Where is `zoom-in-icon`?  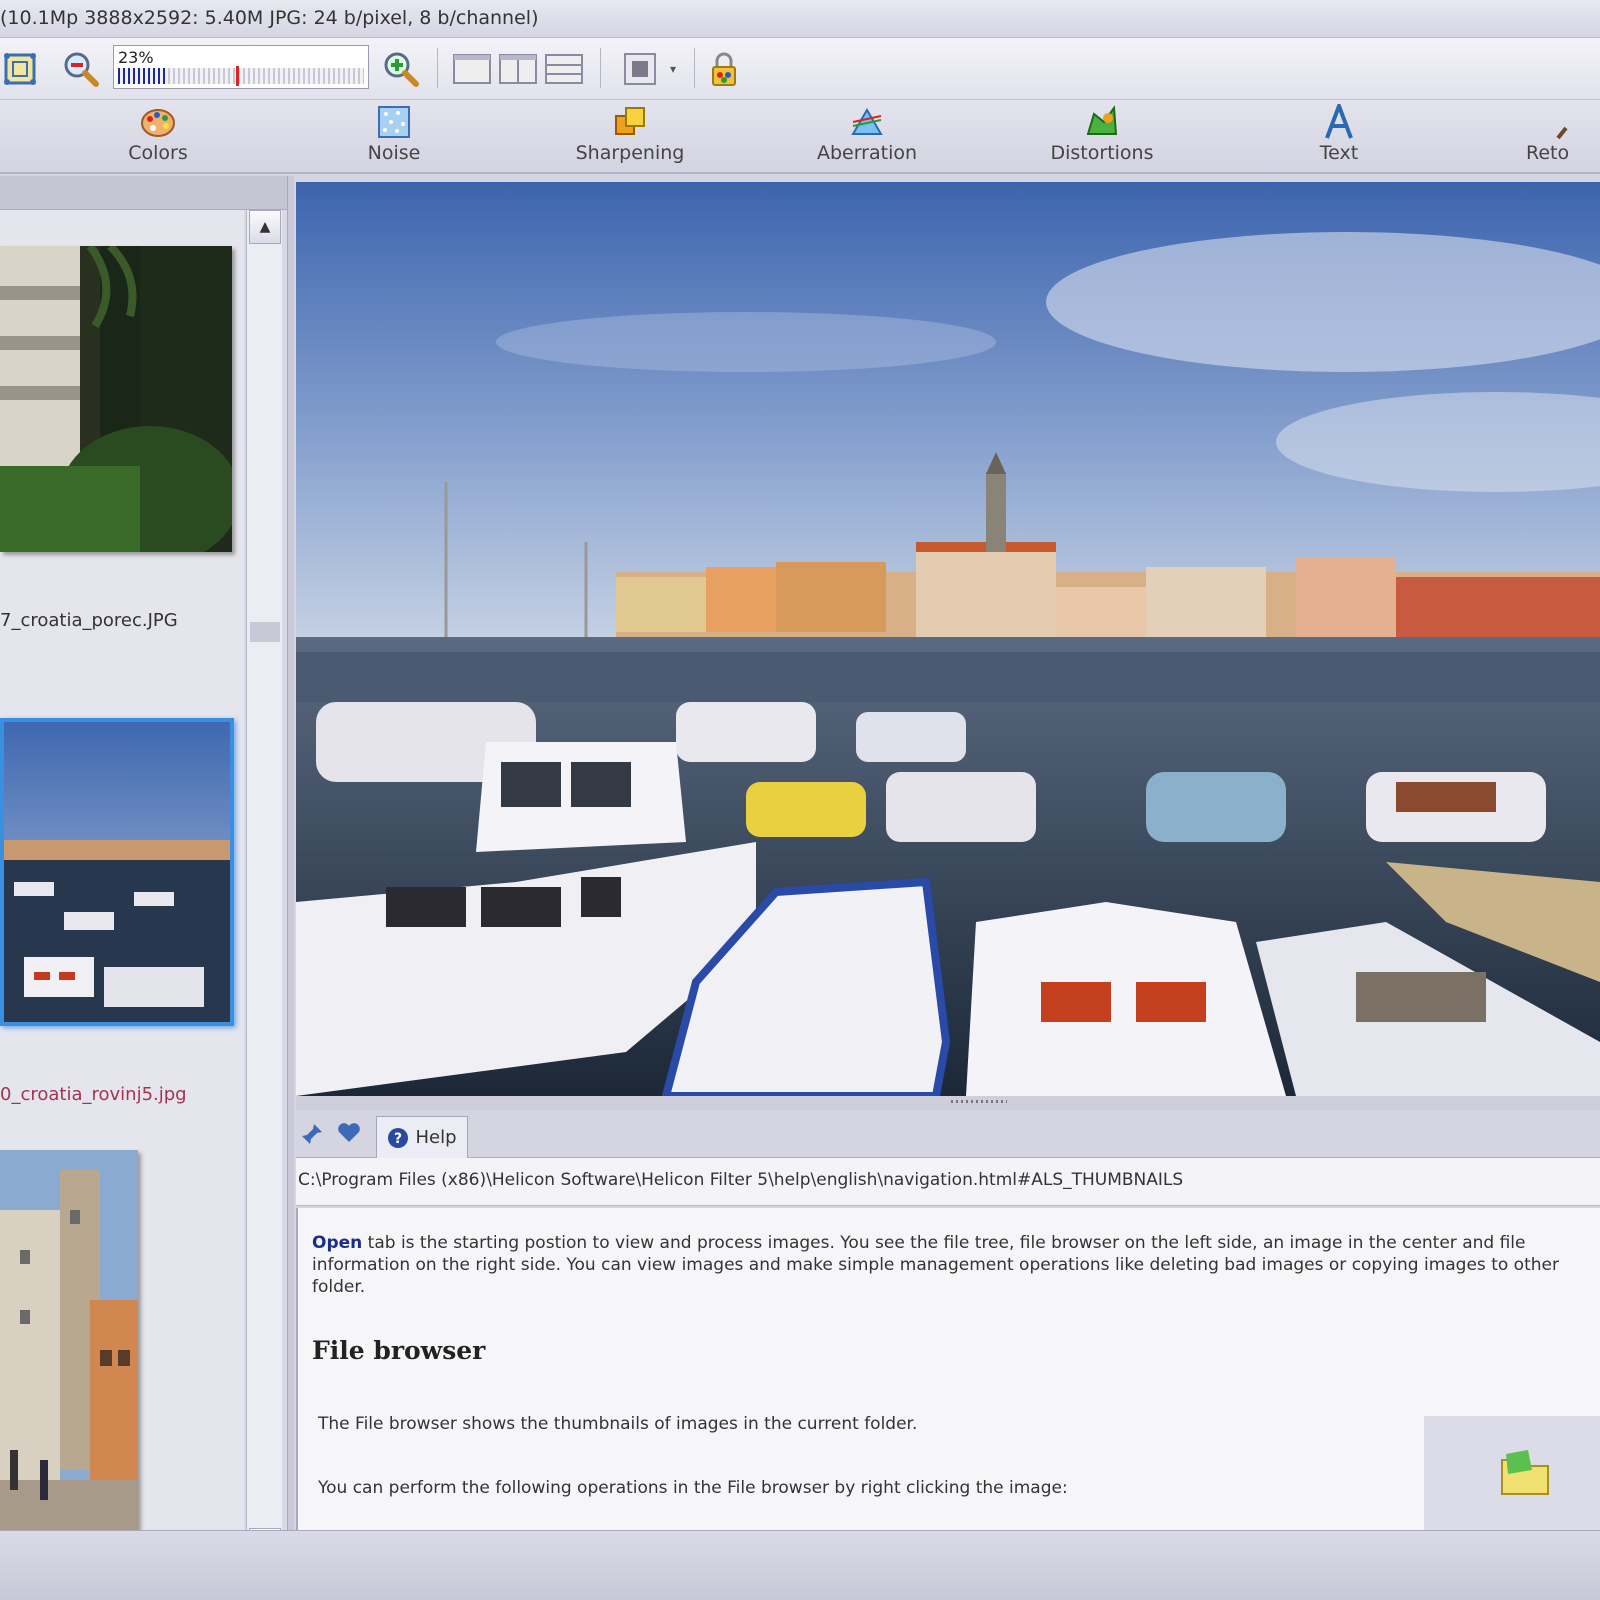 zoom-in-icon is located at coordinates (401, 69).